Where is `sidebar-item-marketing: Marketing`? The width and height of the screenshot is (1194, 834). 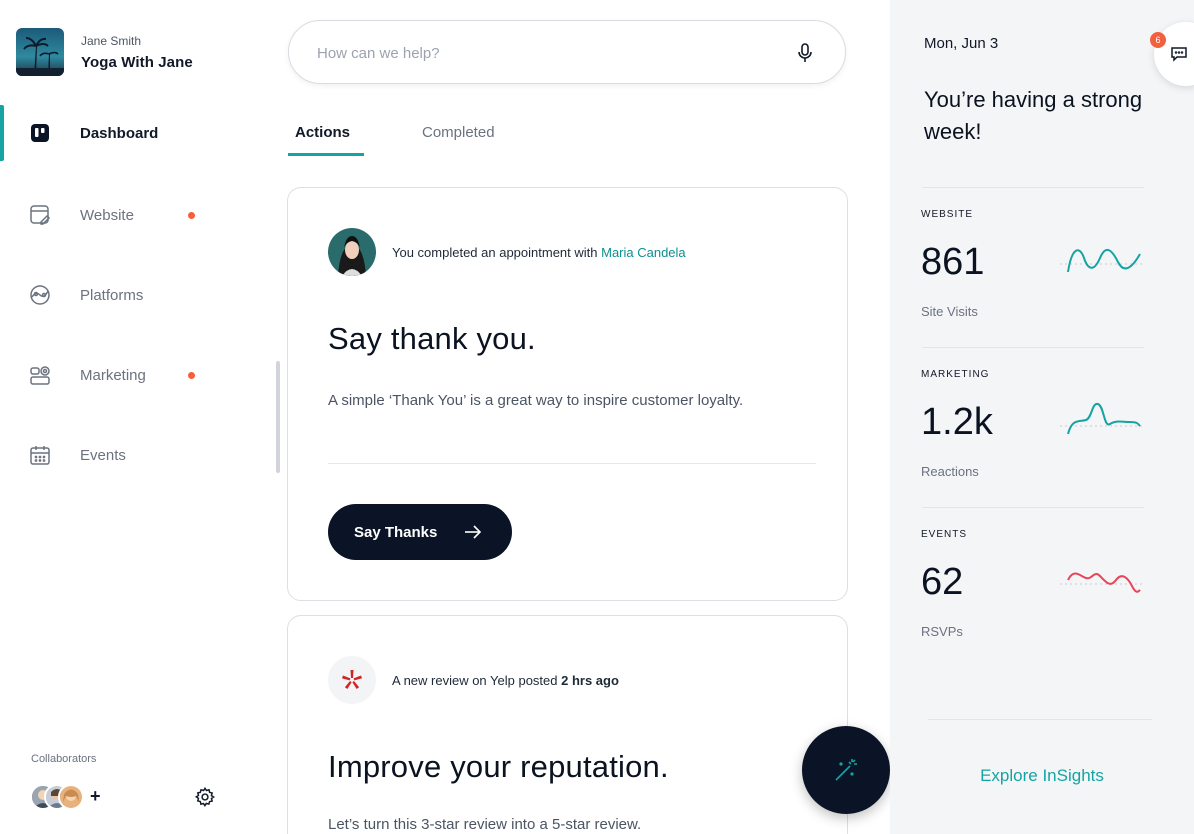
sidebar-item-marketing: Marketing is located at coordinates (136, 375).